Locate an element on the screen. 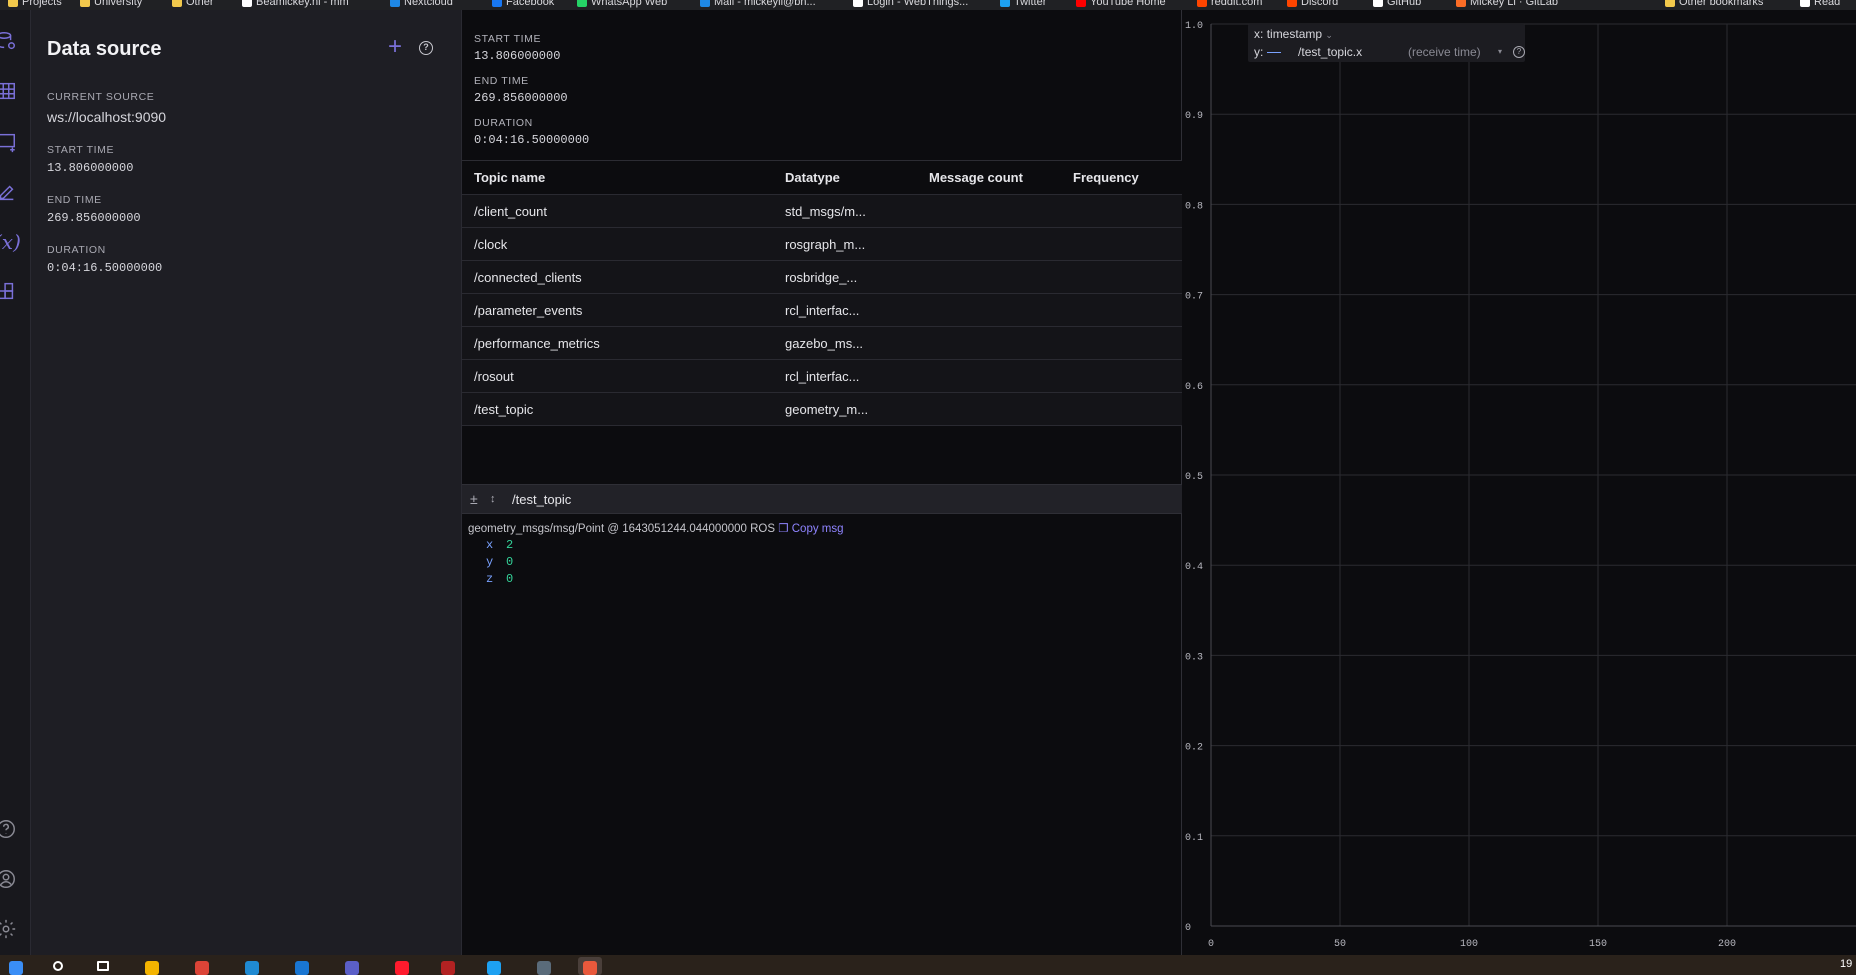 The width and height of the screenshot is (1856, 975). bookmark-item: Other bookmarks is located at coordinates (1714, 4).